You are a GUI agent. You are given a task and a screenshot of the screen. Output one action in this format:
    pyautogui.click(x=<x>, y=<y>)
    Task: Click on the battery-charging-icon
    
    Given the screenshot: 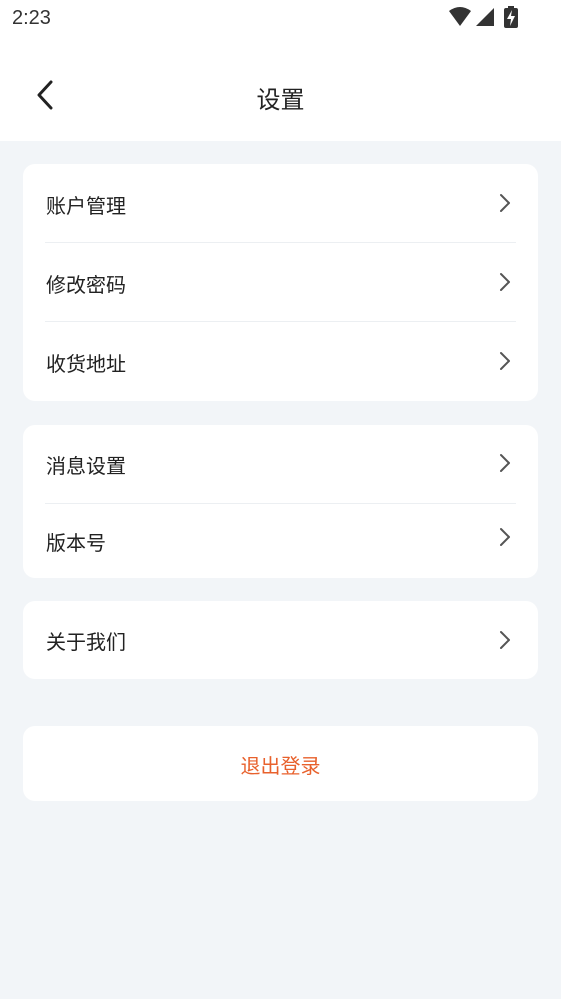 What is the action you would take?
    pyautogui.click(x=511, y=17)
    